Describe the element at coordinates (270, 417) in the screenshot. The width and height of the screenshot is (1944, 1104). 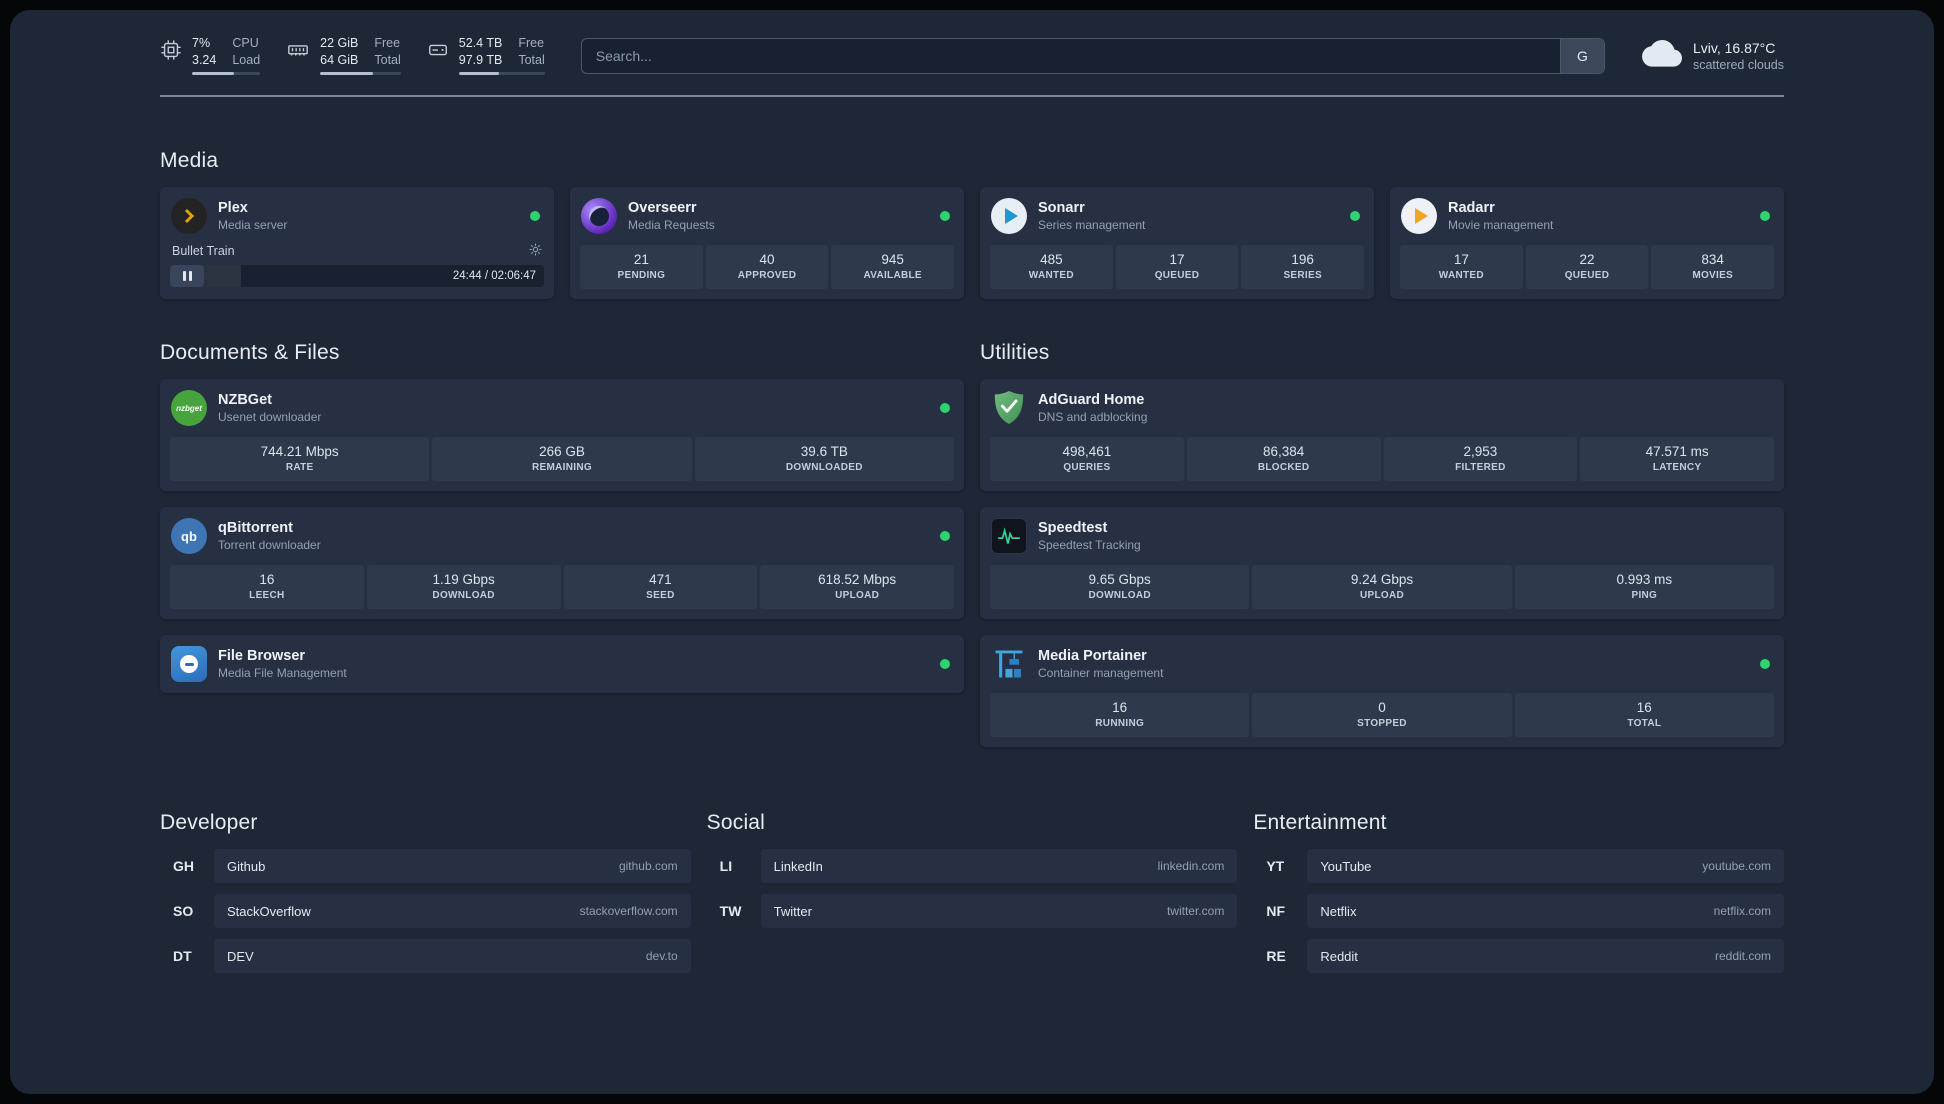
I see `service-description: Usenet downloader` at that location.